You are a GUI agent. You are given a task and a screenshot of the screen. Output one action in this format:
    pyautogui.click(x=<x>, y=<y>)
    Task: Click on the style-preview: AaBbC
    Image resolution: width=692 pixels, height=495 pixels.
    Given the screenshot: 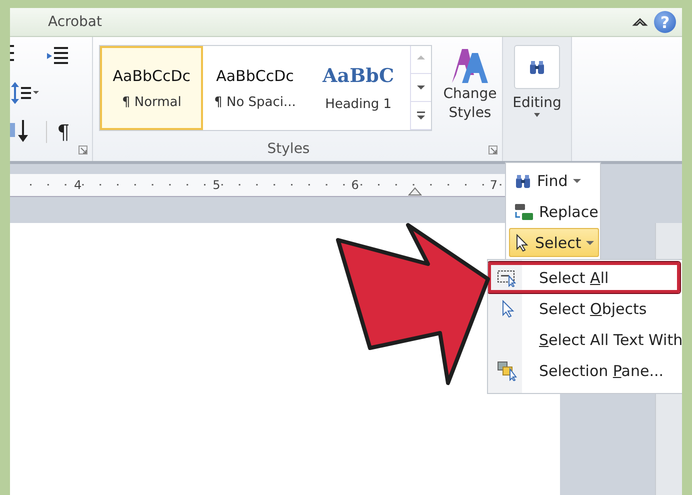 What is the action you would take?
    pyautogui.click(x=358, y=75)
    